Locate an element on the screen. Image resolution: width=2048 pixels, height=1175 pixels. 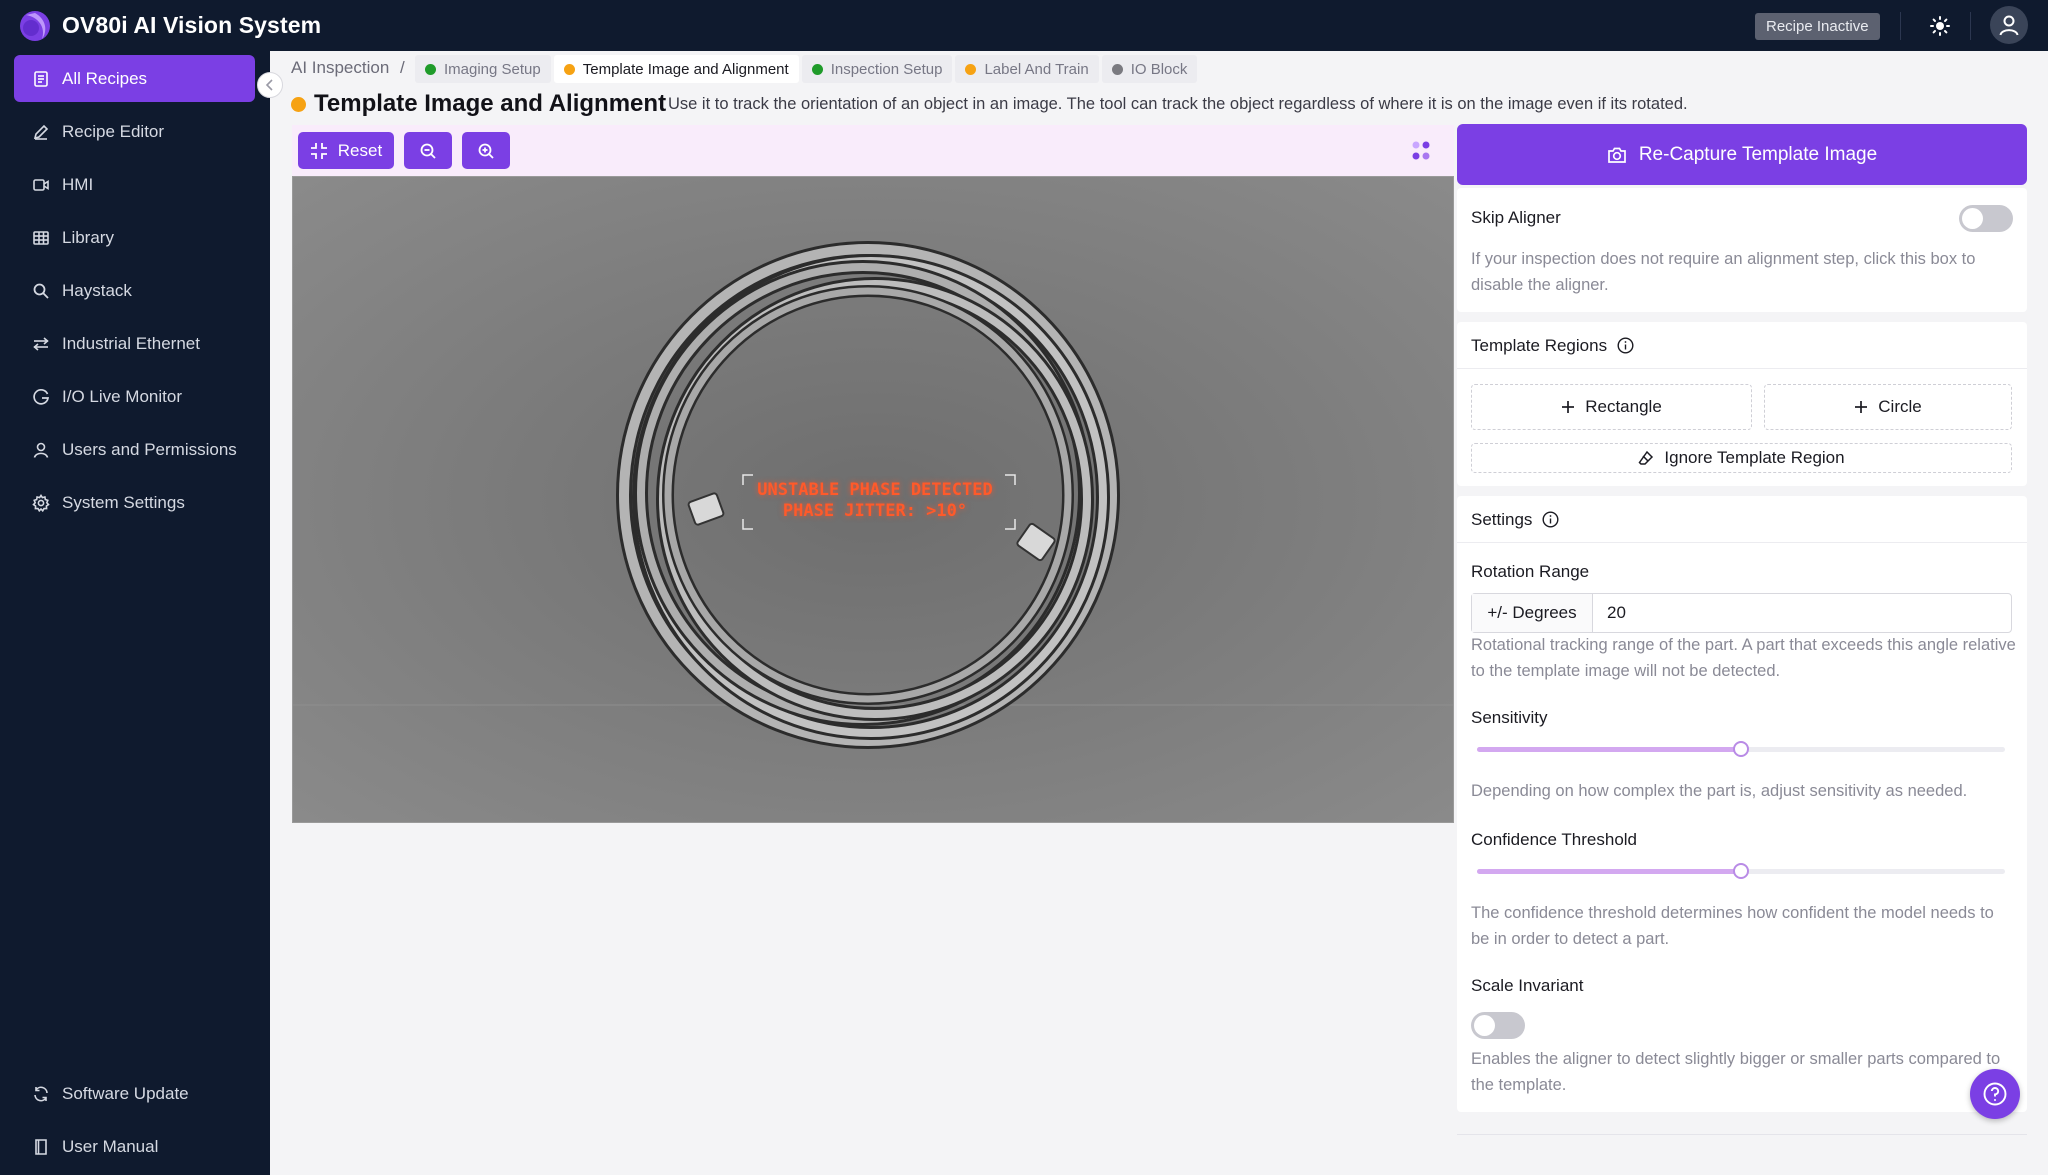
page-title: Template Image and Alignment is located at coordinates (490, 103).